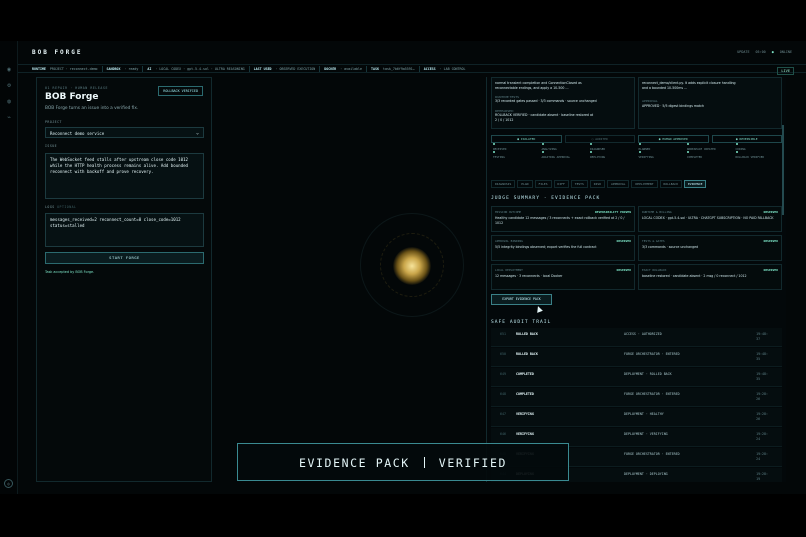 The image size is (806, 537). What do you see at coordinates (783, 170) in the screenshot?
I see `scrollbar` at bounding box center [783, 170].